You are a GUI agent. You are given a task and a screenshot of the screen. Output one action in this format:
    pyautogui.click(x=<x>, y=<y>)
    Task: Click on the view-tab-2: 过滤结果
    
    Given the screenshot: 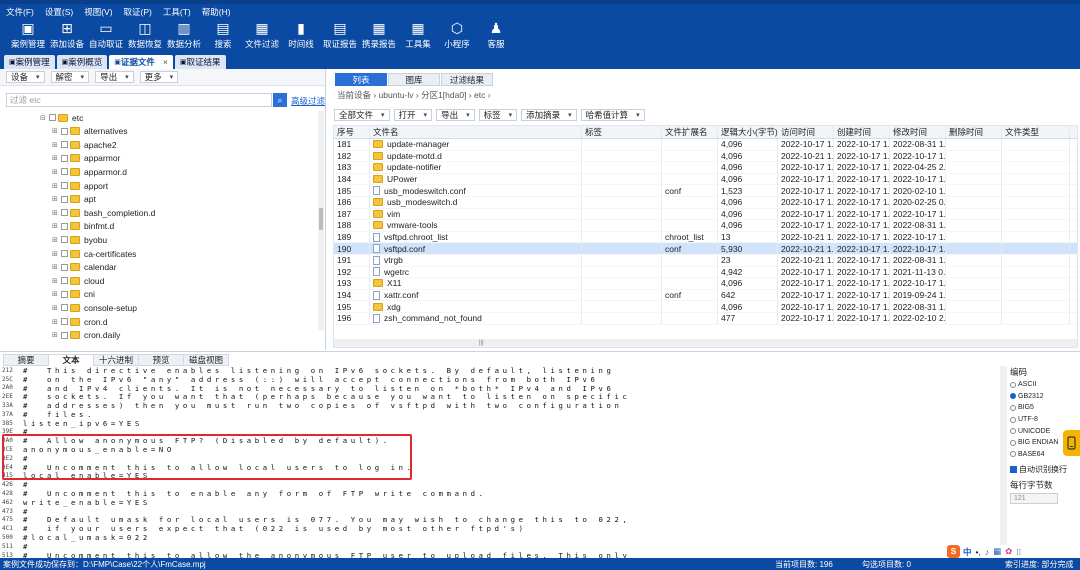 What is the action you would take?
    pyautogui.click(x=467, y=79)
    